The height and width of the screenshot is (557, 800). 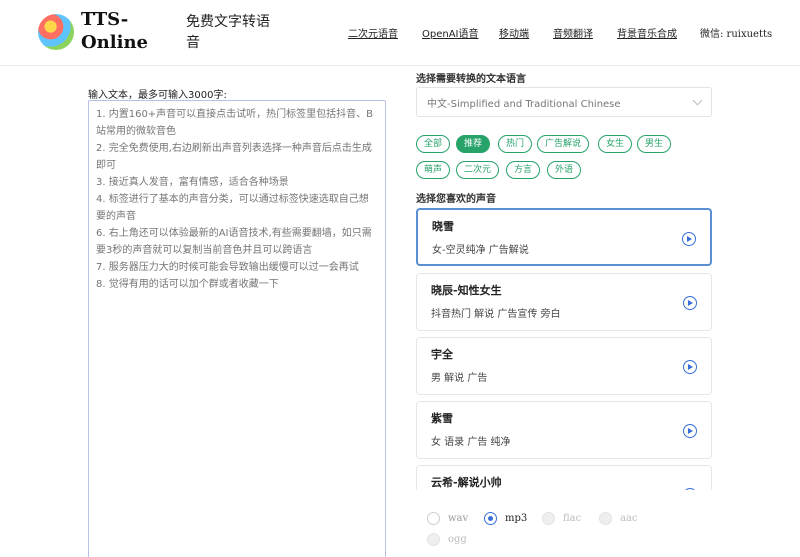 What do you see at coordinates (456, 199) in the screenshot?
I see `voice-list-label: 选择您喜欢的声音` at bounding box center [456, 199].